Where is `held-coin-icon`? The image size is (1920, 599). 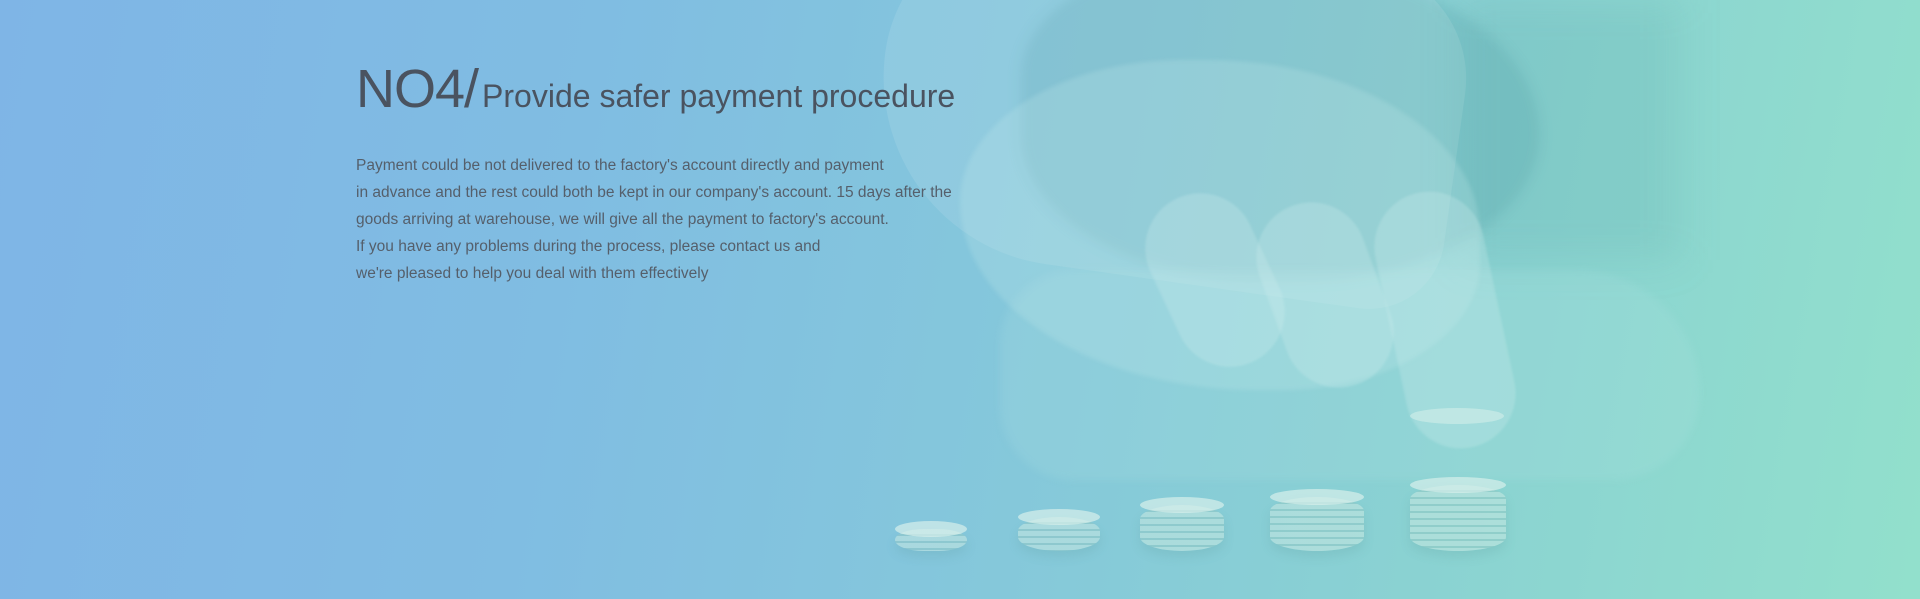
held-coin-icon is located at coordinates (1457, 416).